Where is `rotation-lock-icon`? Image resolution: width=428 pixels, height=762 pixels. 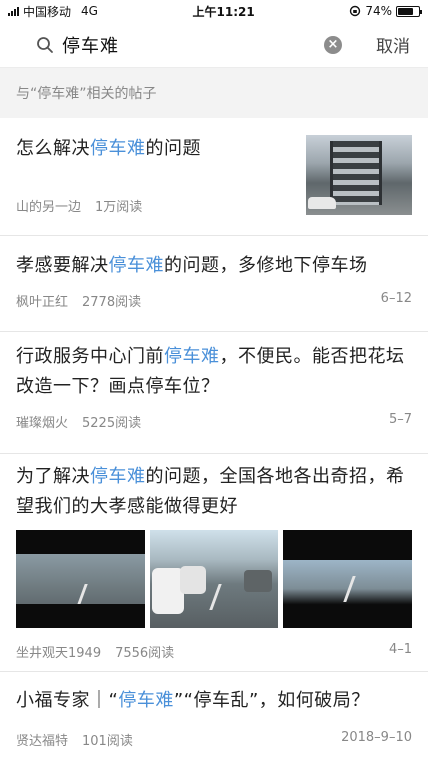 rotation-lock-icon is located at coordinates (355, 11).